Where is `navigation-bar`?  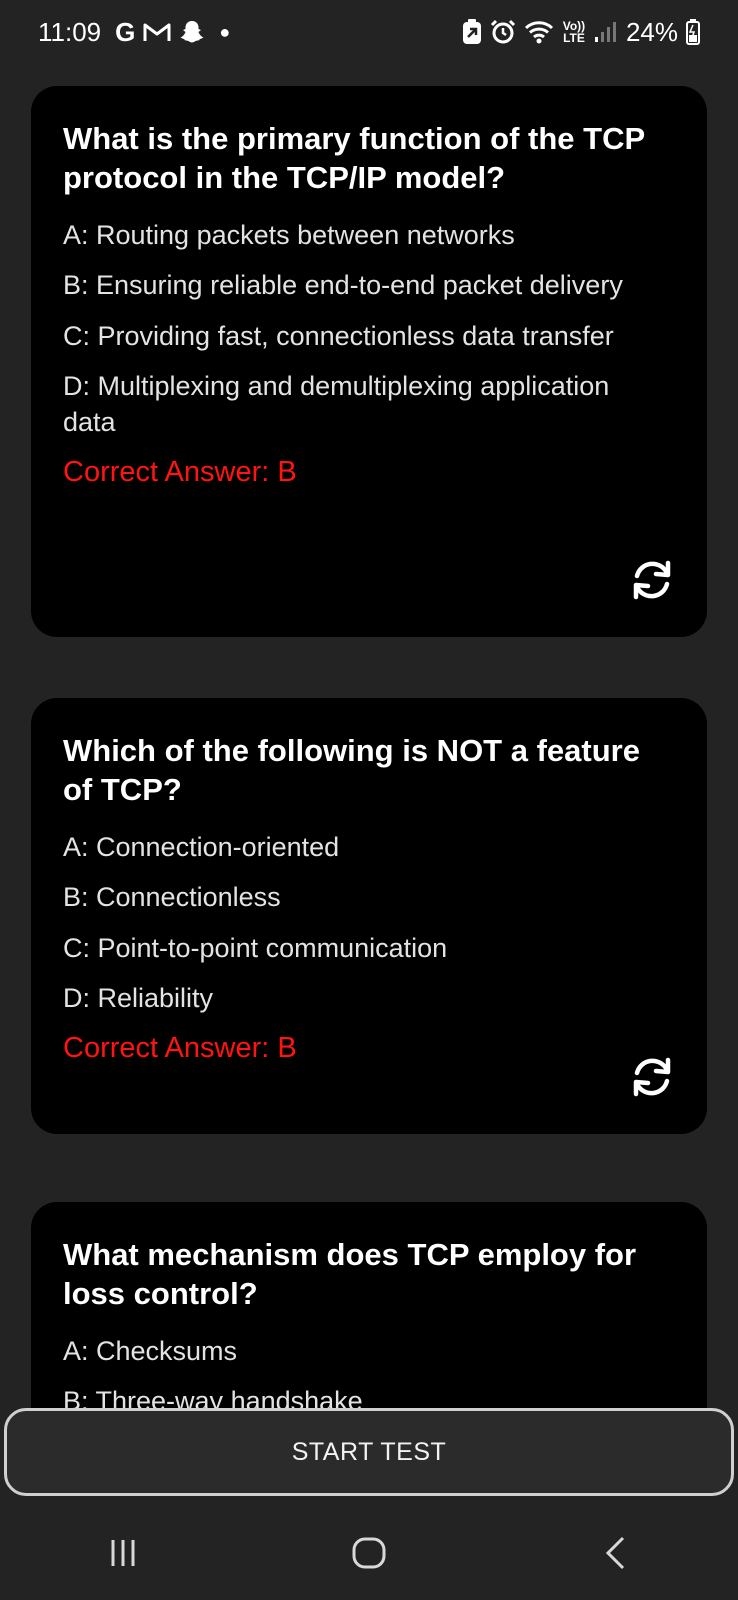 navigation-bar is located at coordinates (369, 1553).